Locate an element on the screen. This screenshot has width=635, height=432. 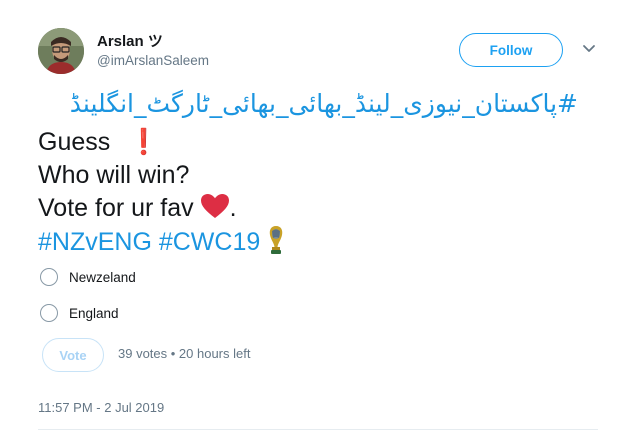
tweet-text-period: . is located at coordinates (233, 208).